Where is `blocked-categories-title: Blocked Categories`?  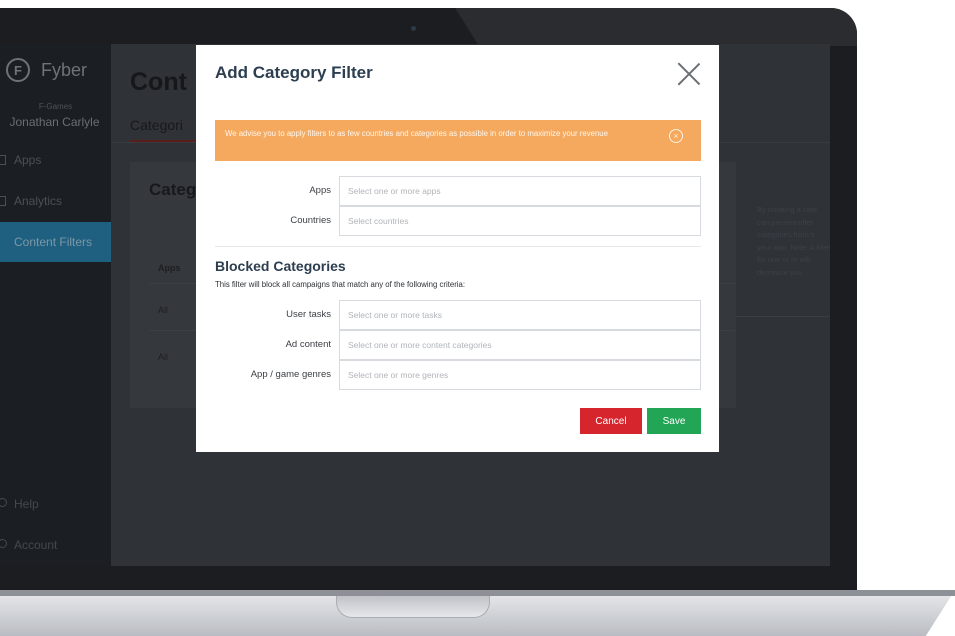
blocked-categories-title: Blocked Categories is located at coordinates (280, 266).